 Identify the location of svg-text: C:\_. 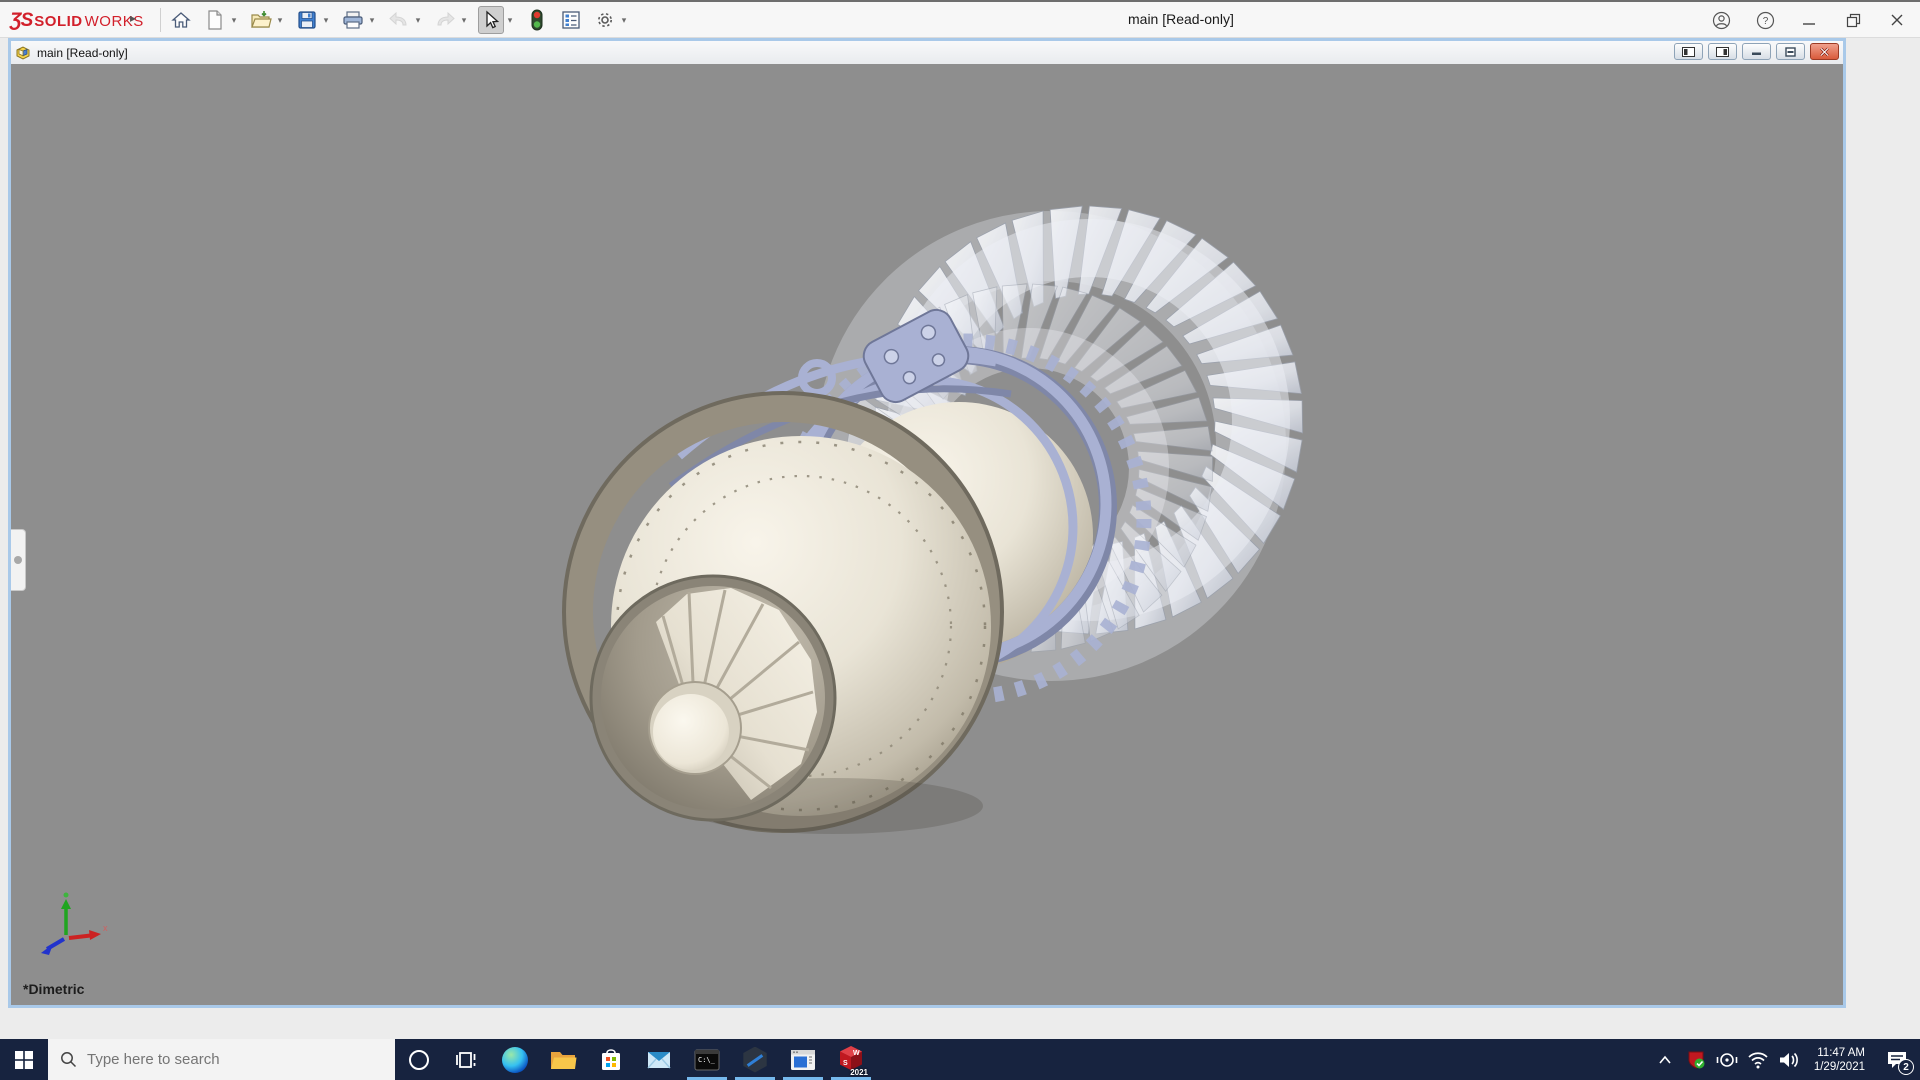
(707, 1060).